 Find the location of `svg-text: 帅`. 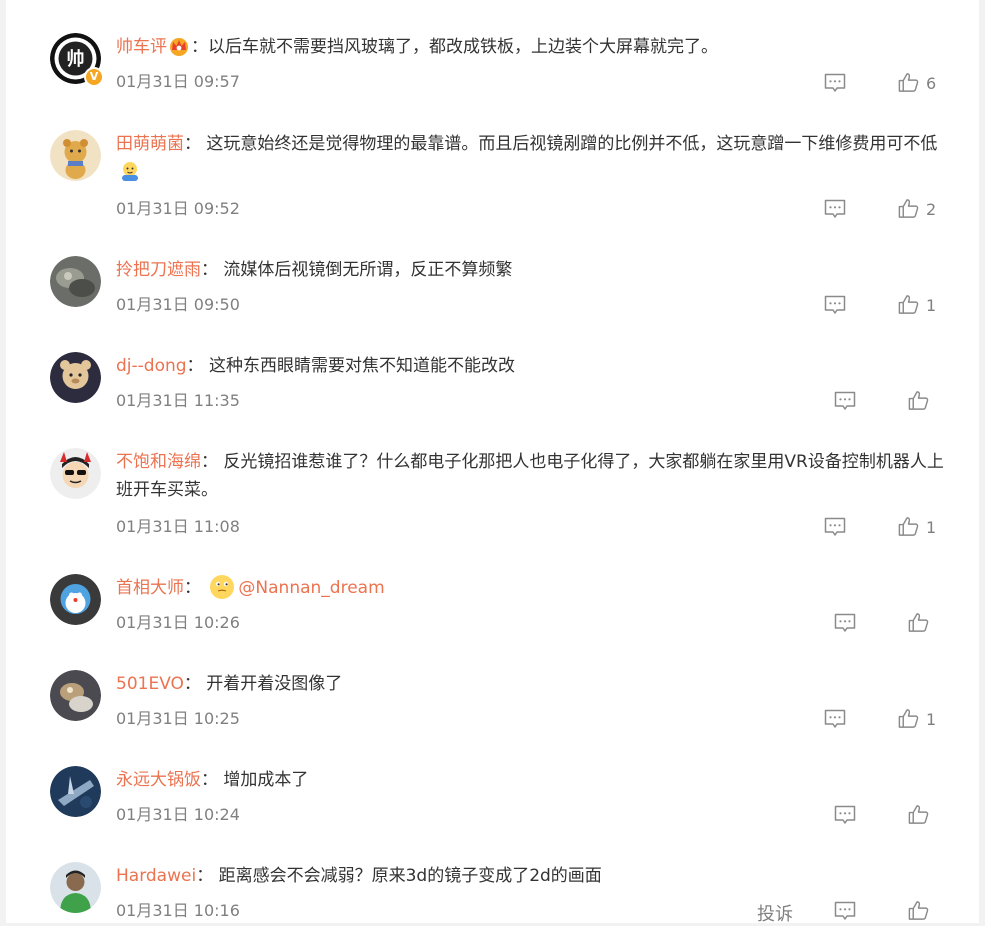

svg-text: 帅 is located at coordinates (76, 59).